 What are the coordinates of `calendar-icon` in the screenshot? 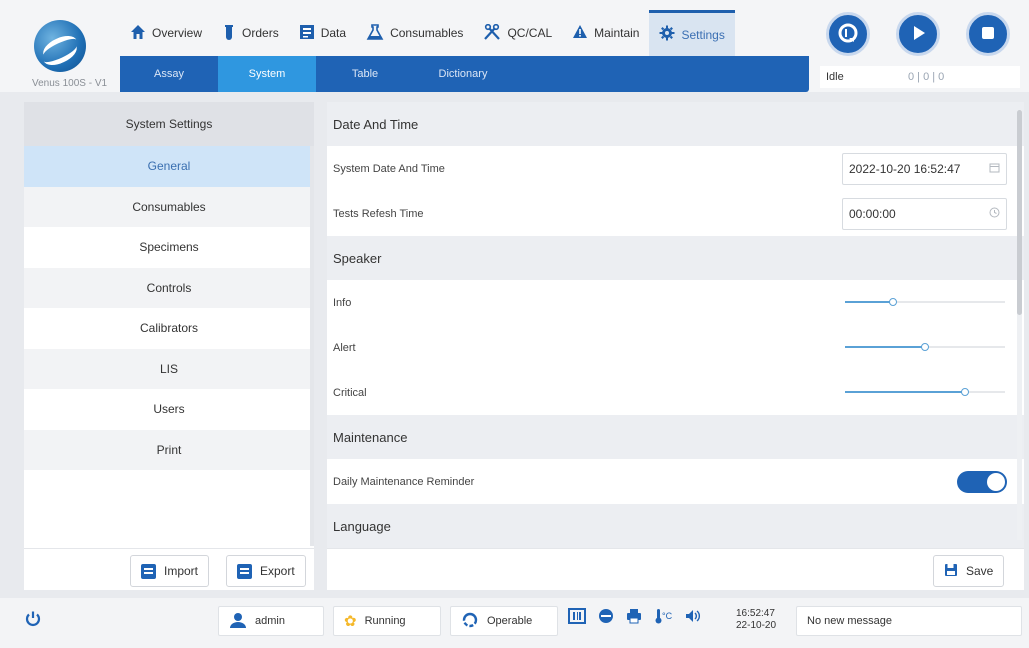 It's located at (994, 169).